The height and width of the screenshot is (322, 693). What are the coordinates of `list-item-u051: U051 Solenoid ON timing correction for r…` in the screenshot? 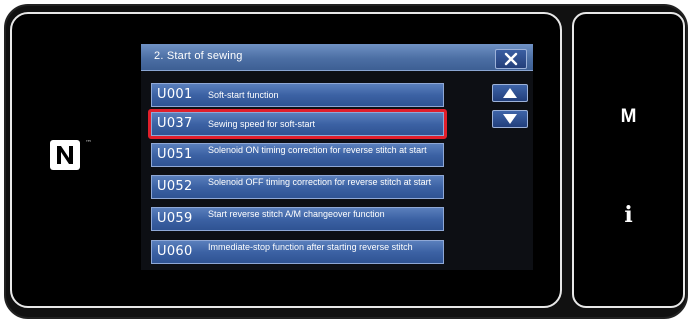 It's located at (297, 155).